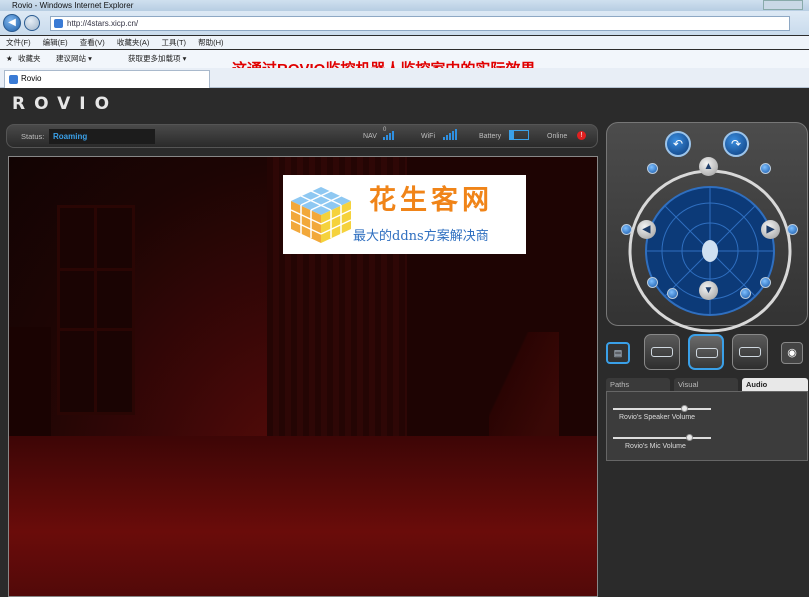 The image size is (809, 597). I want to click on head-low-button, so click(662, 352).